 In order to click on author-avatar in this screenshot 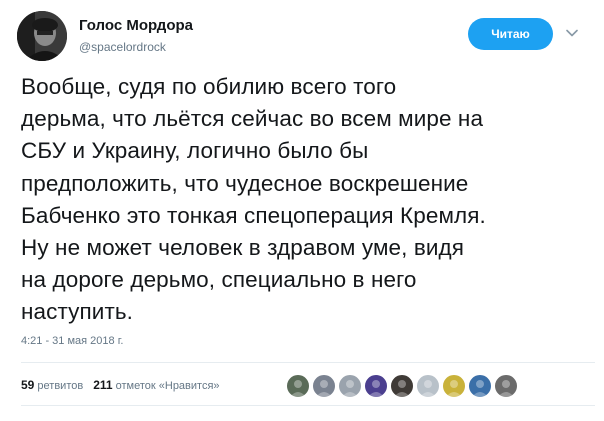, I will do `click(42, 36)`.